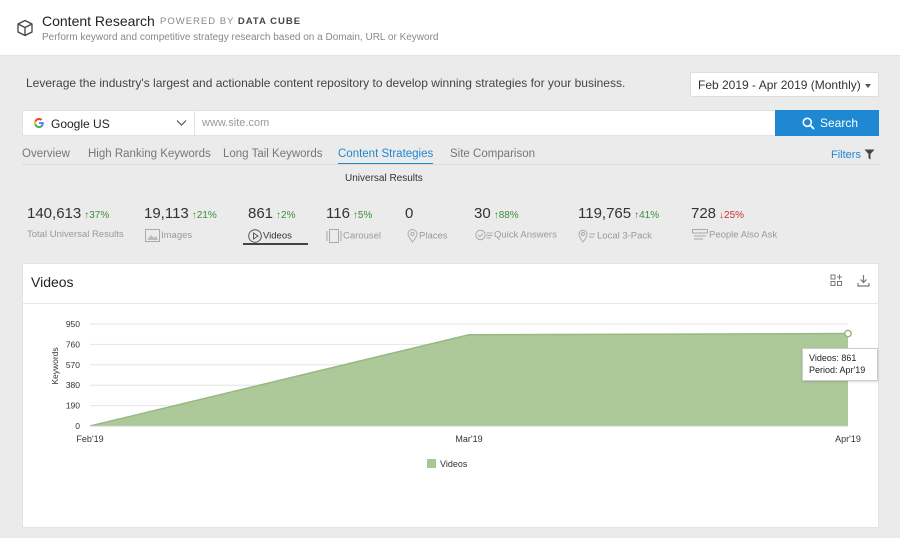 The height and width of the screenshot is (538, 900). What do you see at coordinates (73, 365) in the screenshot?
I see `y-tick-label: 570` at bounding box center [73, 365].